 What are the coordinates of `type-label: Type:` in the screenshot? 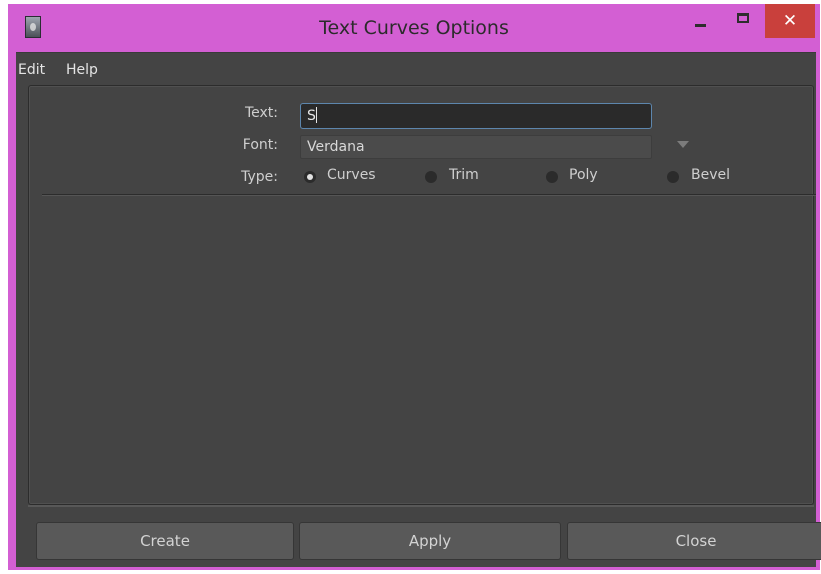 It's located at (259, 177).